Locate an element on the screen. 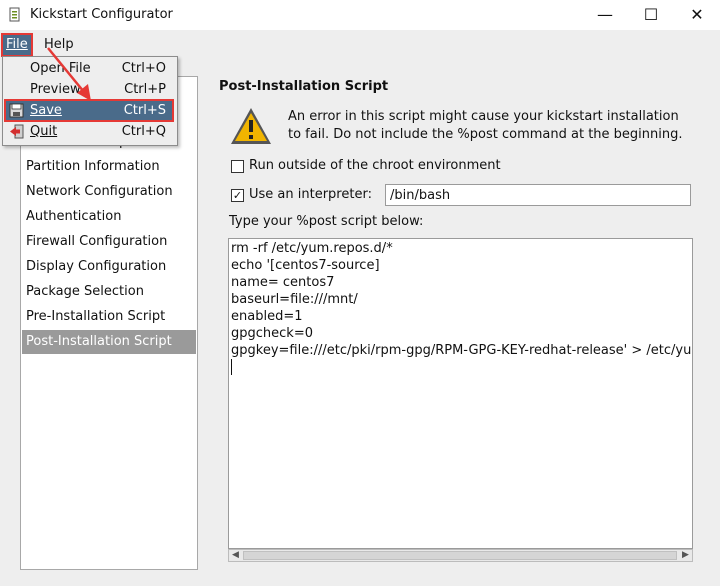  menu-item-accel: Ctrl+Q is located at coordinates (143, 131).